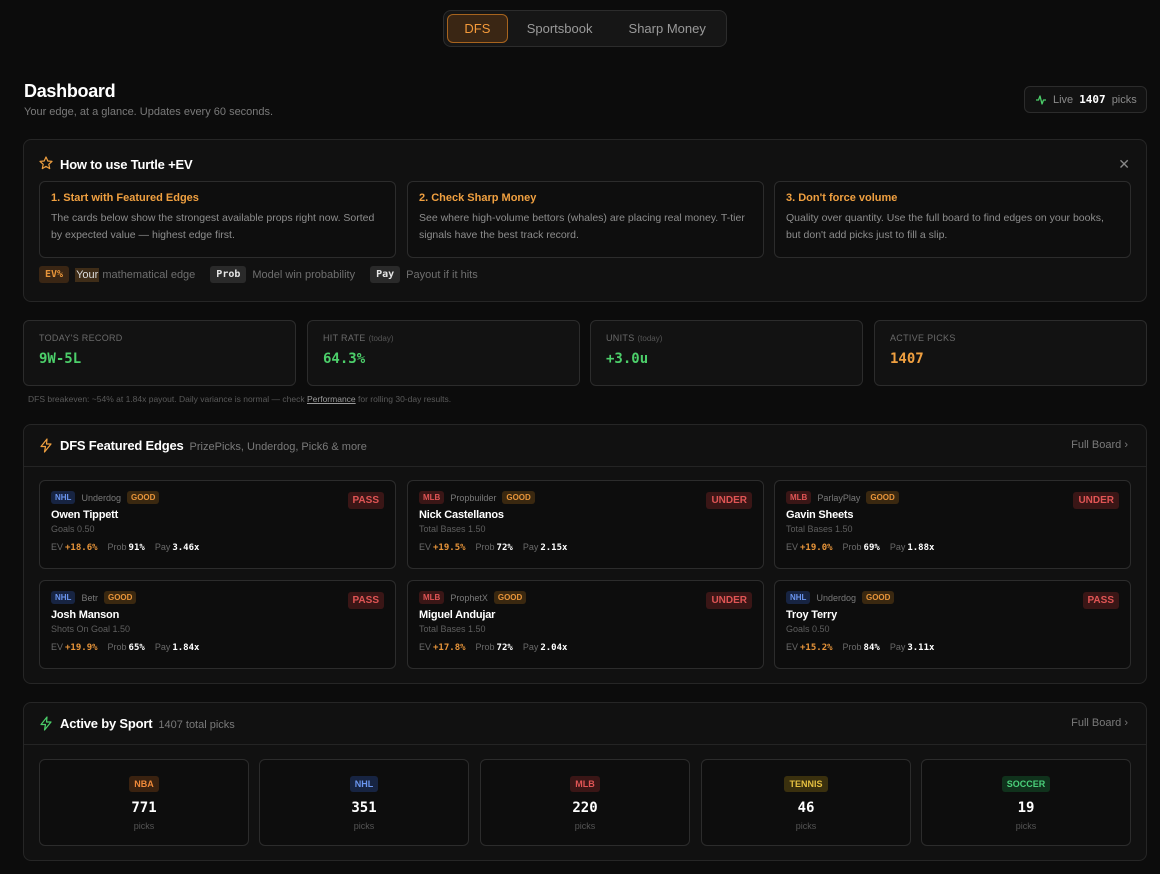  I want to click on sport-count: 771, so click(144, 808).